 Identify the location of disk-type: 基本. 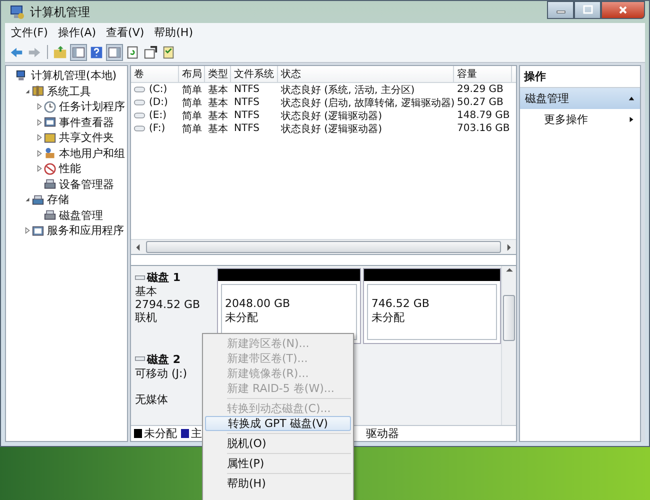
(146, 291).